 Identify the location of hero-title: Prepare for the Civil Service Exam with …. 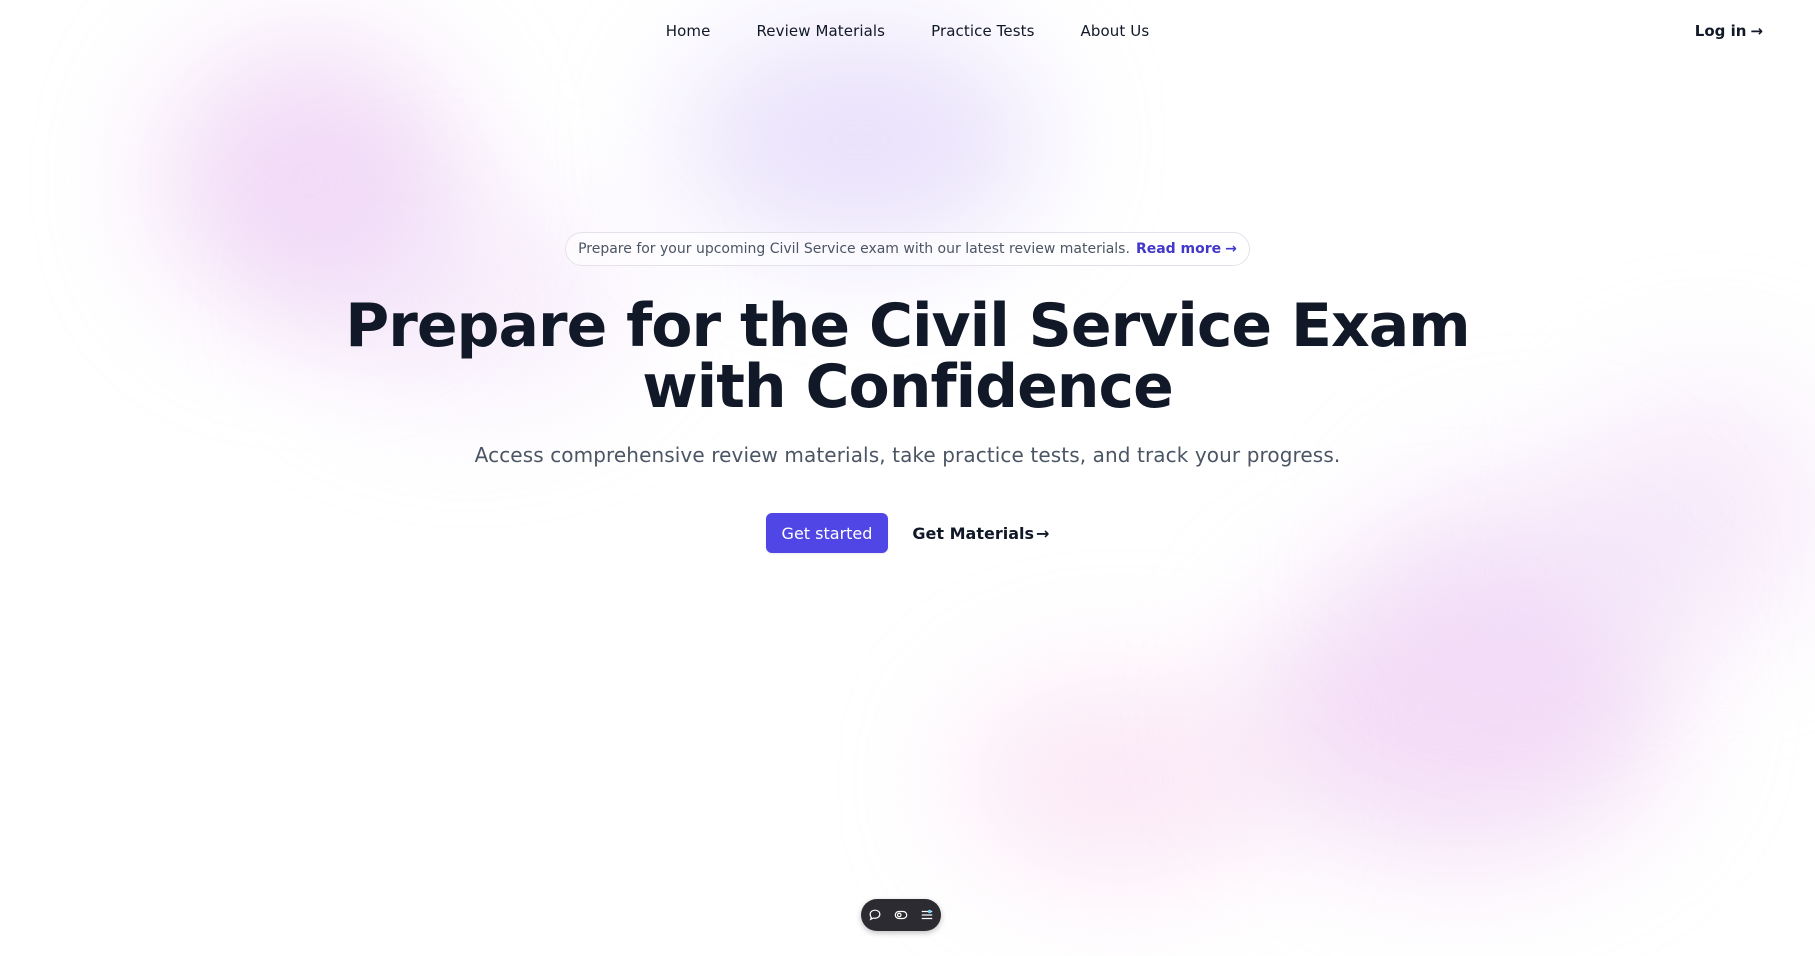
(907, 357).